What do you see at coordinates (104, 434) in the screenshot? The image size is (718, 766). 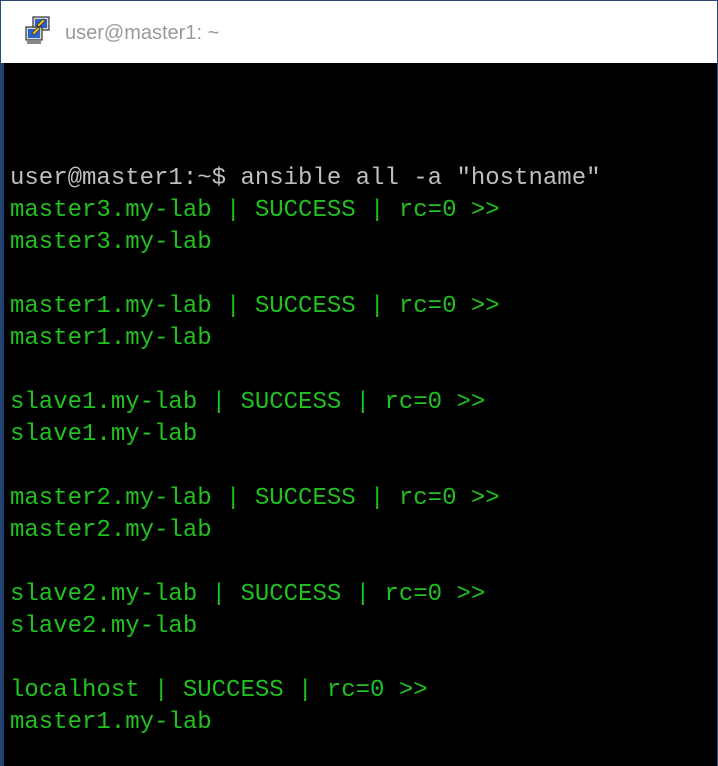 I see `output-line: slave1.my-lab` at bounding box center [104, 434].